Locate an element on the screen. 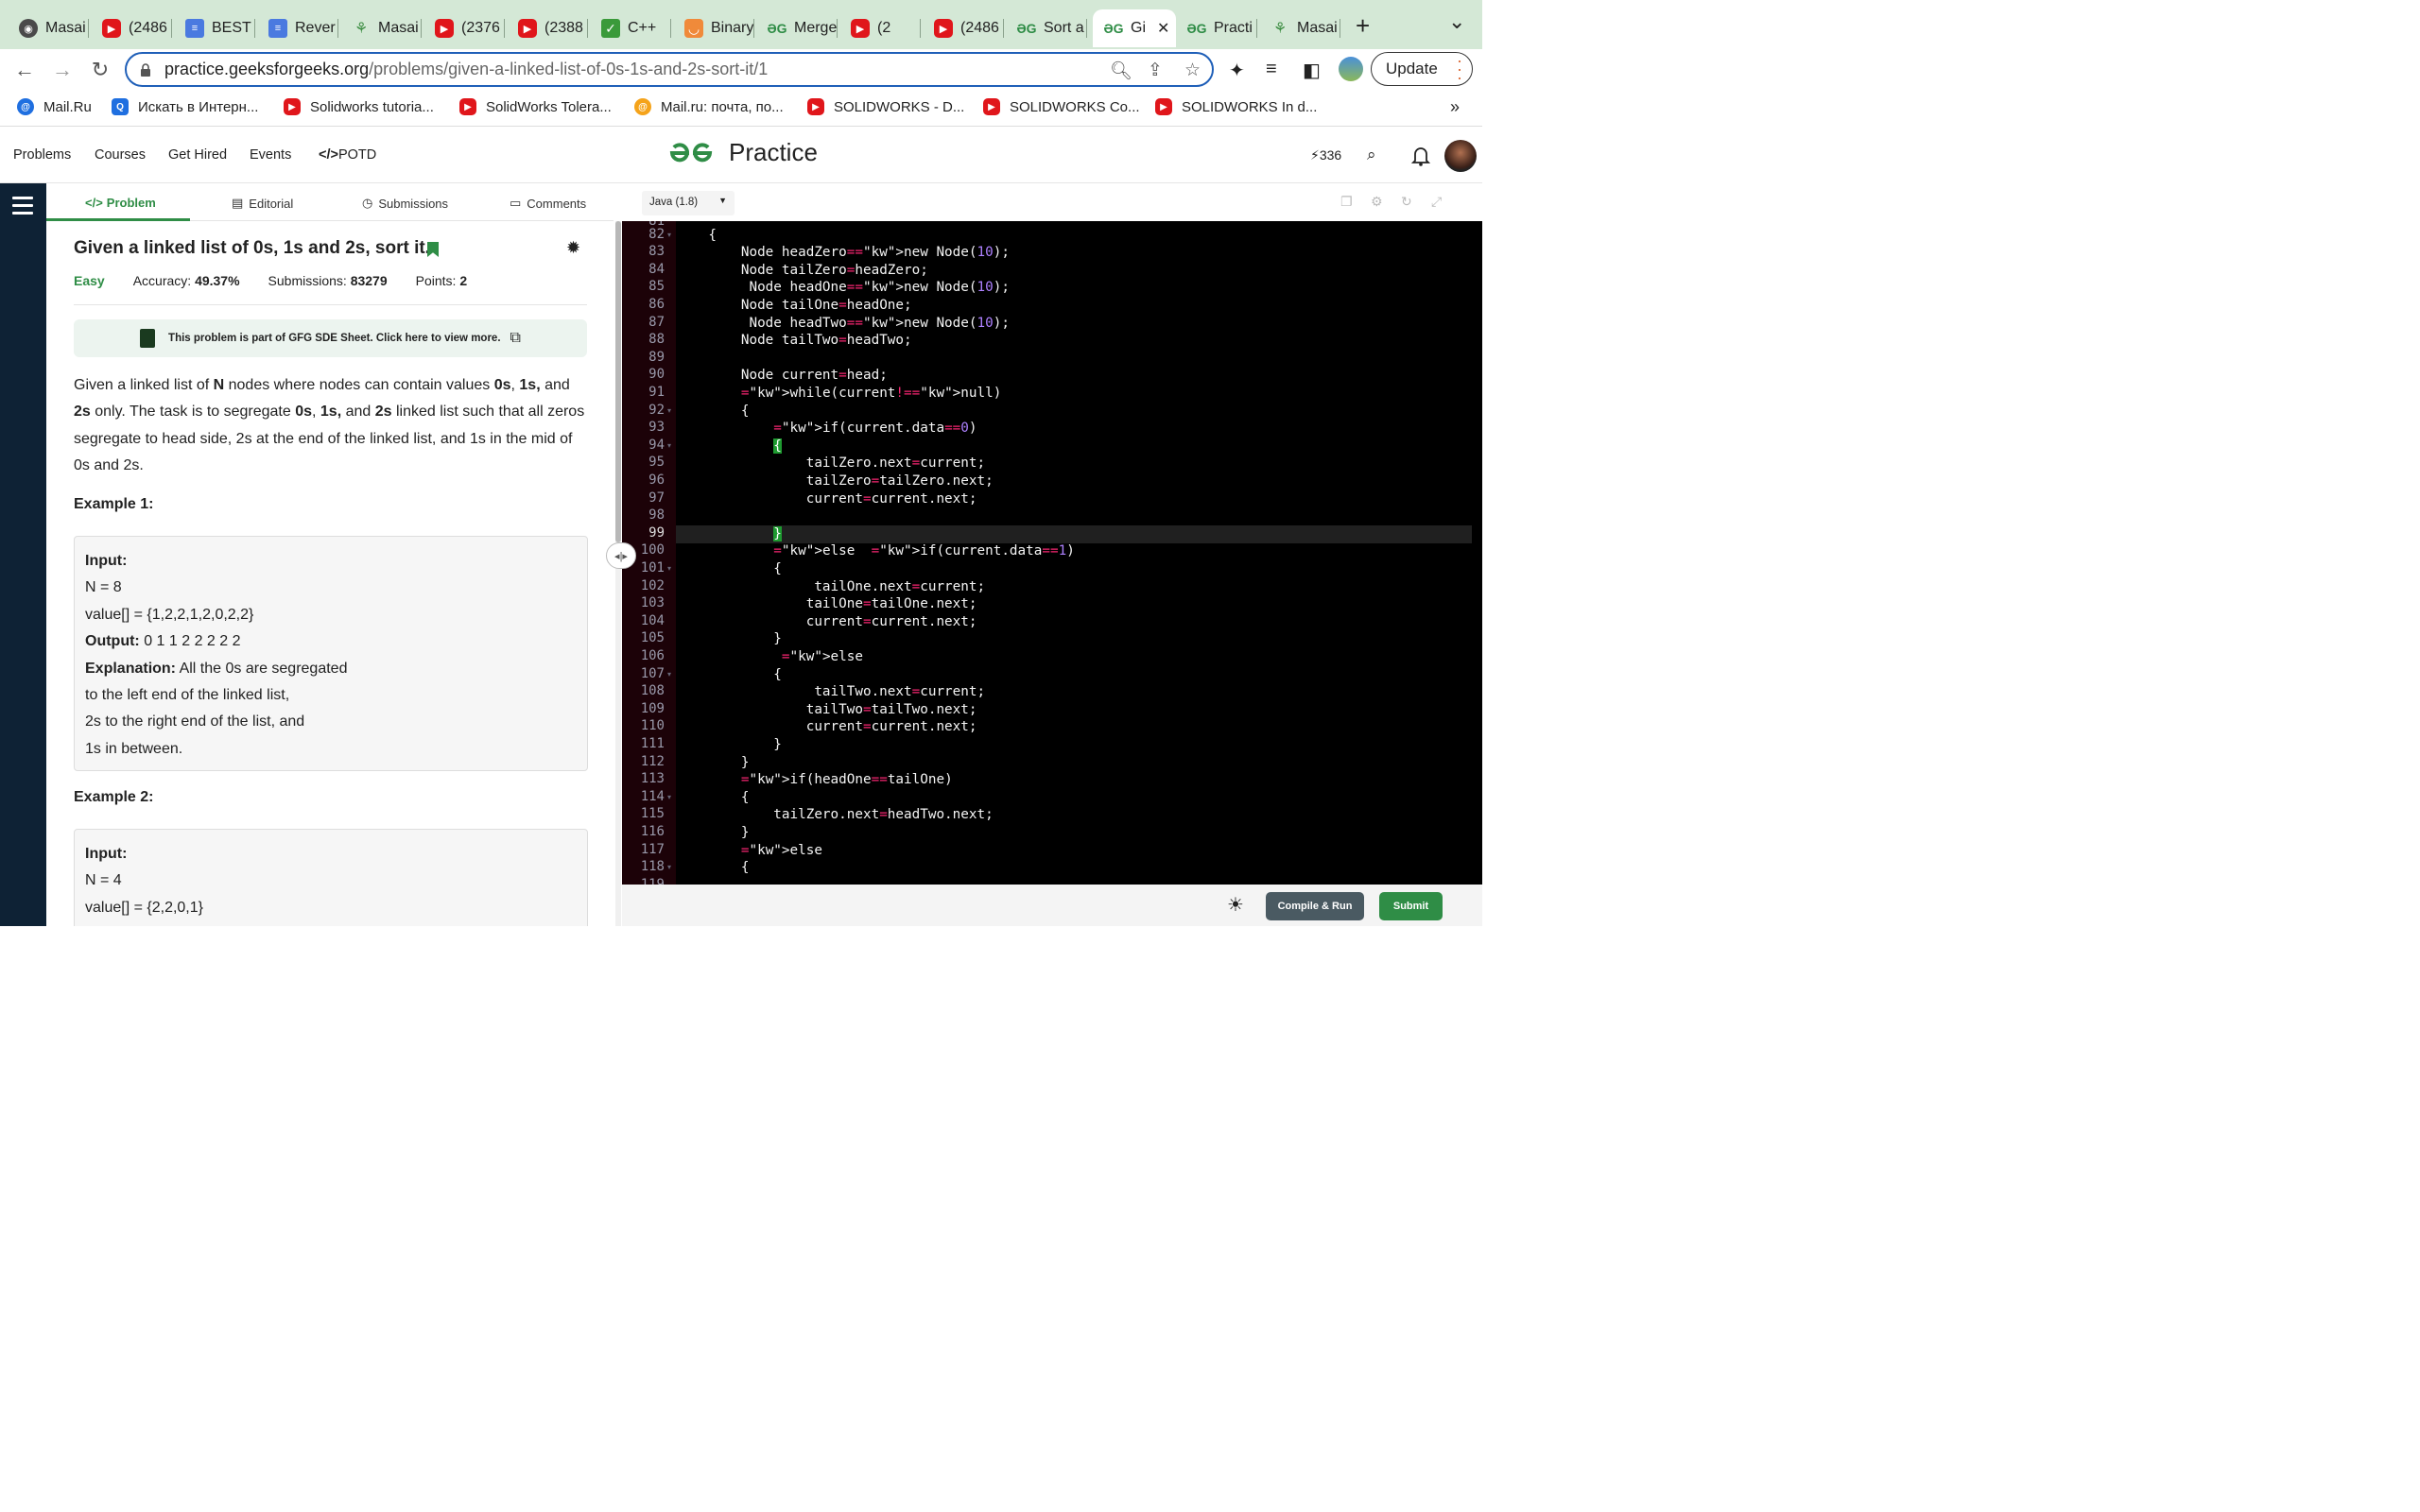 Image resolution: width=2420 pixels, height=1512 pixels. nav-events: Events is located at coordinates (270, 155).